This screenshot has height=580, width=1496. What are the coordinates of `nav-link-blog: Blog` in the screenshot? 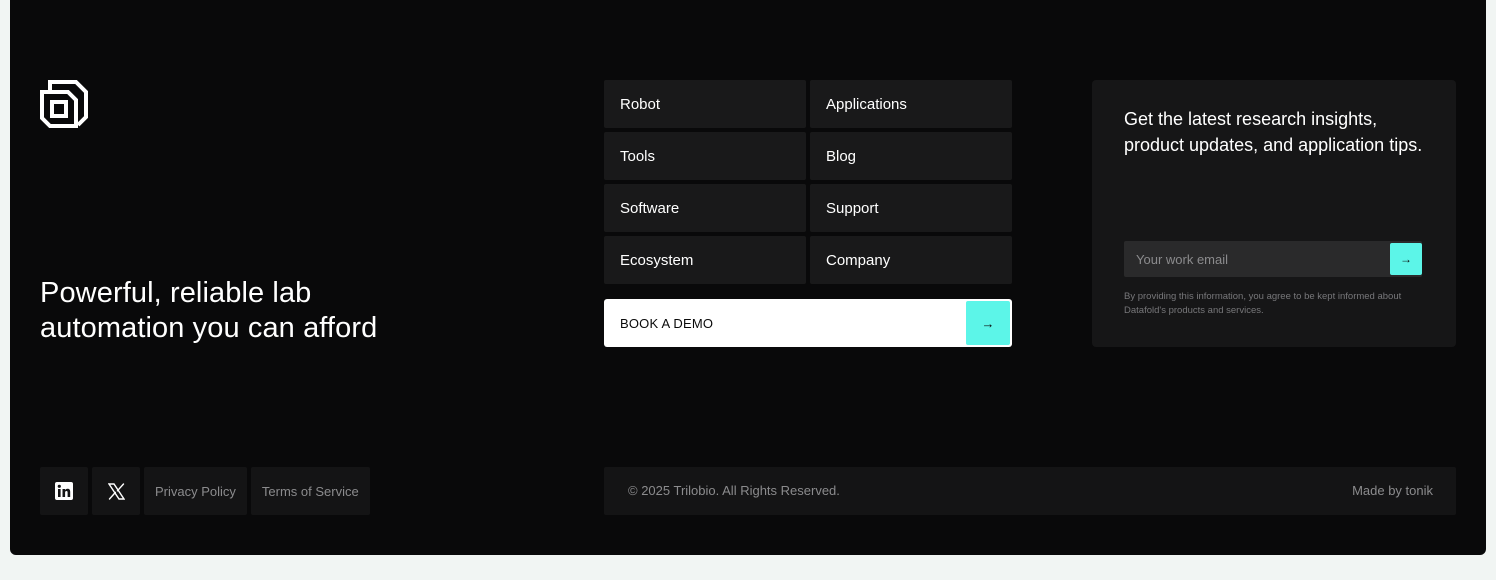 It's located at (911, 156).